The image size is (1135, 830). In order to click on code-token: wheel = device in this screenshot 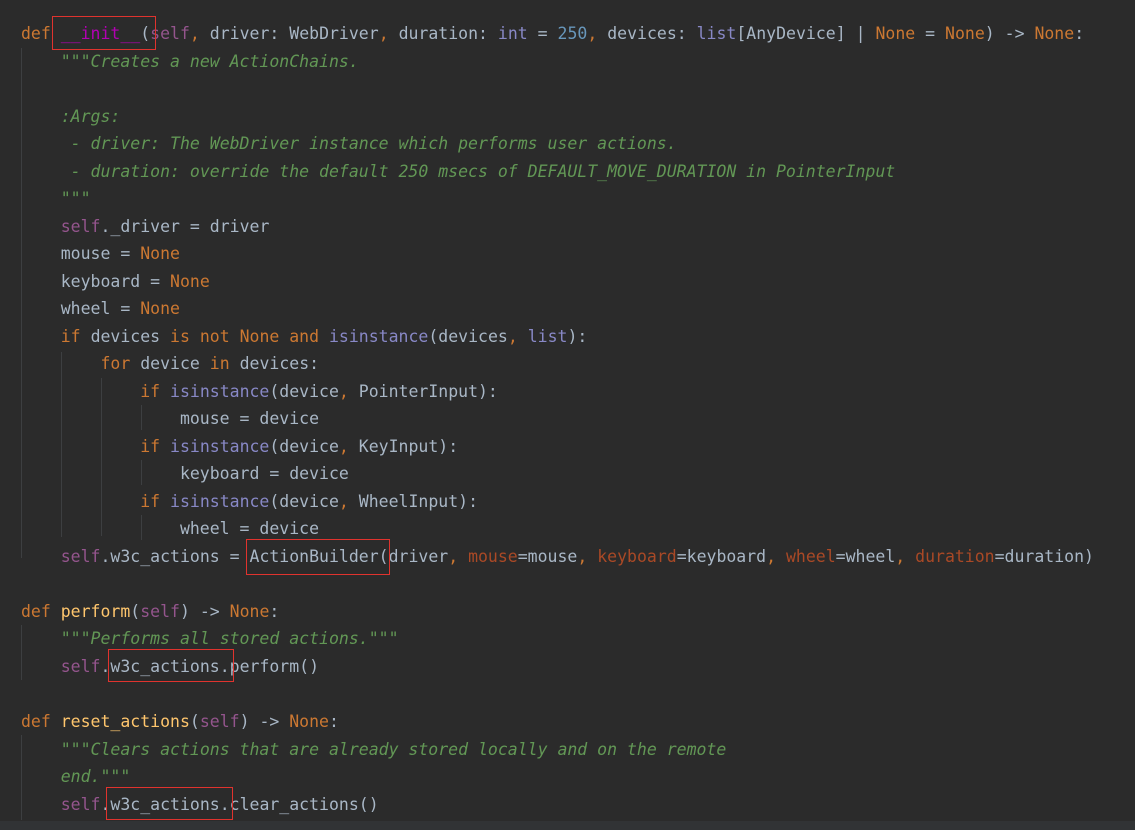, I will do `click(170, 529)`.